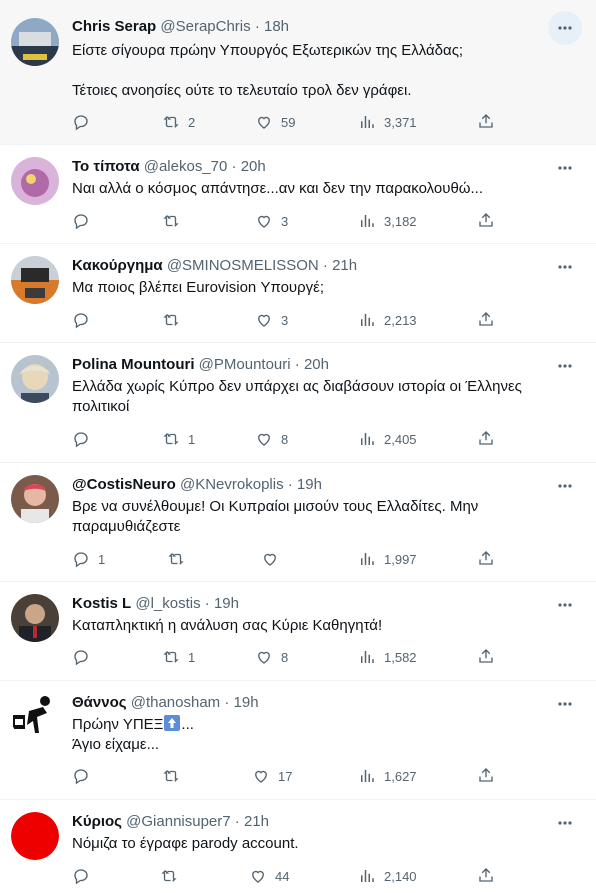 The width and height of the screenshot is (596, 893). Describe the element at coordinates (387, 876) in the screenshot. I see `views-button: 2,140` at that location.